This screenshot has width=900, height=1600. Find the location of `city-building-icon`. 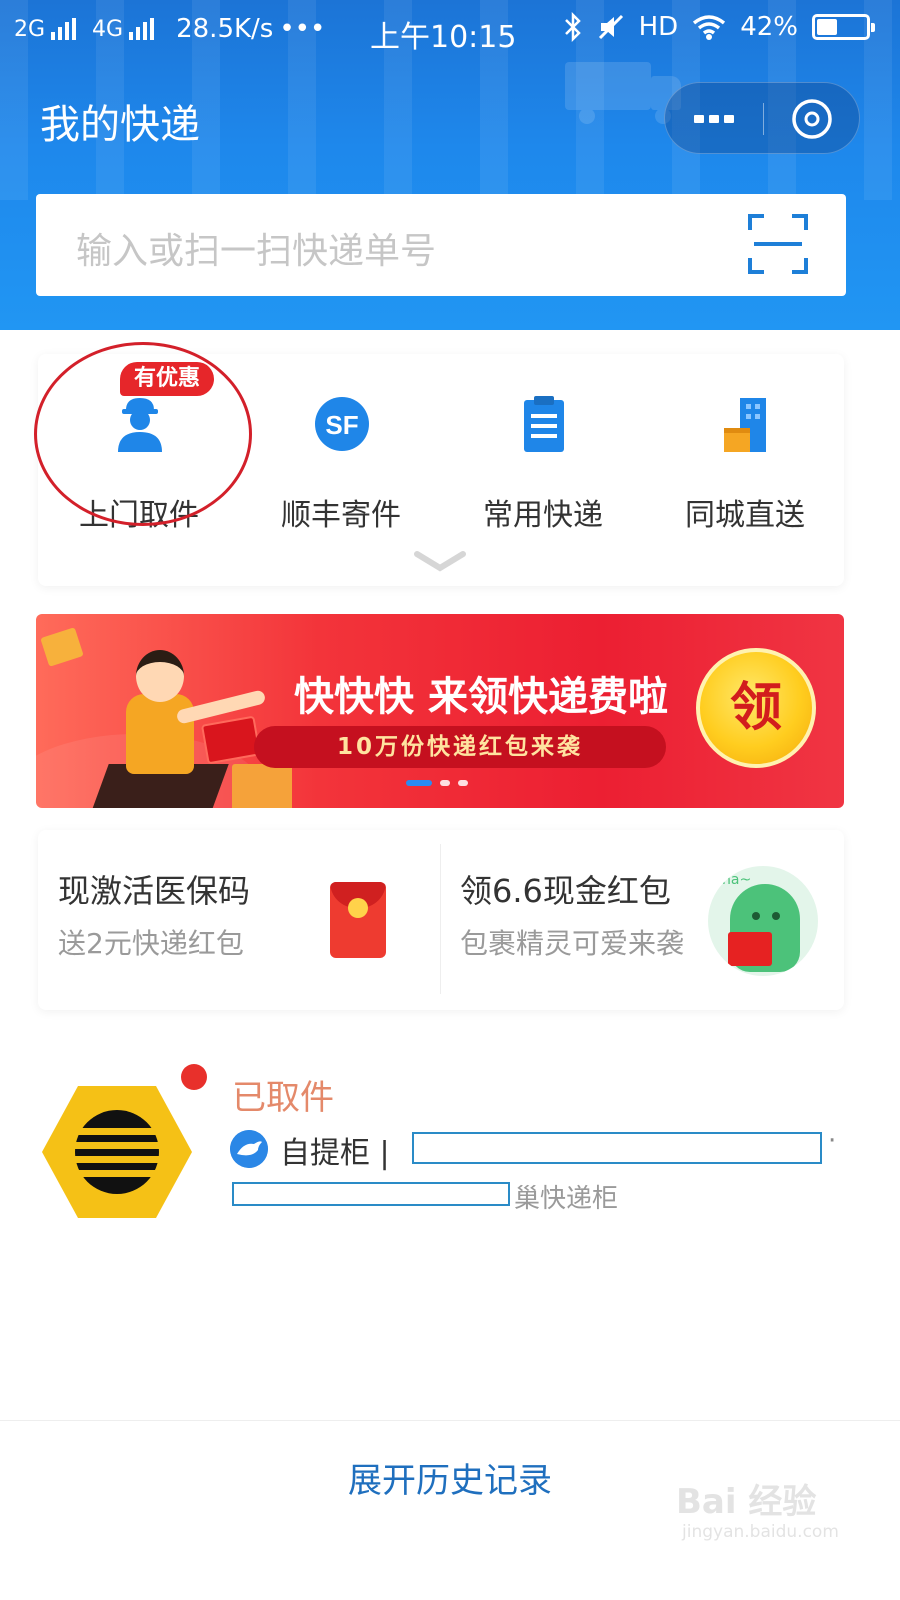

city-building-icon is located at coordinates (745, 425).